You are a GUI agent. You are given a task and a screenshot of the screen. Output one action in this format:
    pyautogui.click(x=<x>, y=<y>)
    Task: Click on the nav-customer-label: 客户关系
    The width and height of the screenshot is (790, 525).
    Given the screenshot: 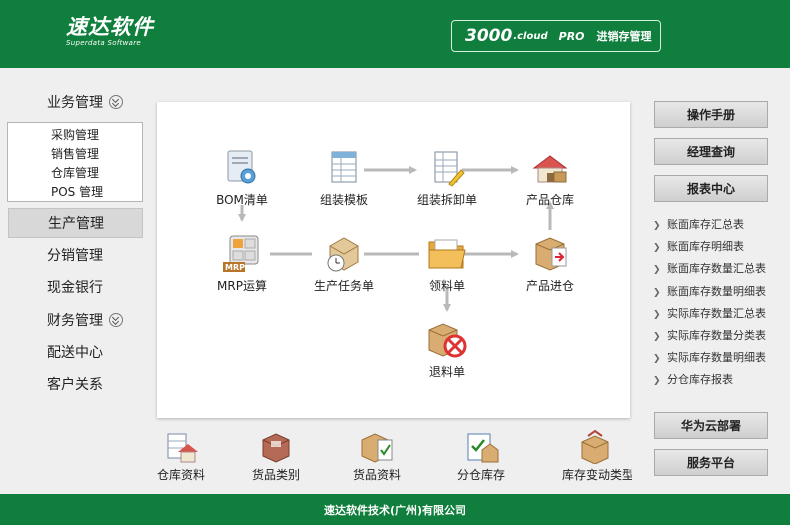 What is the action you would take?
    pyautogui.click(x=75, y=385)
    